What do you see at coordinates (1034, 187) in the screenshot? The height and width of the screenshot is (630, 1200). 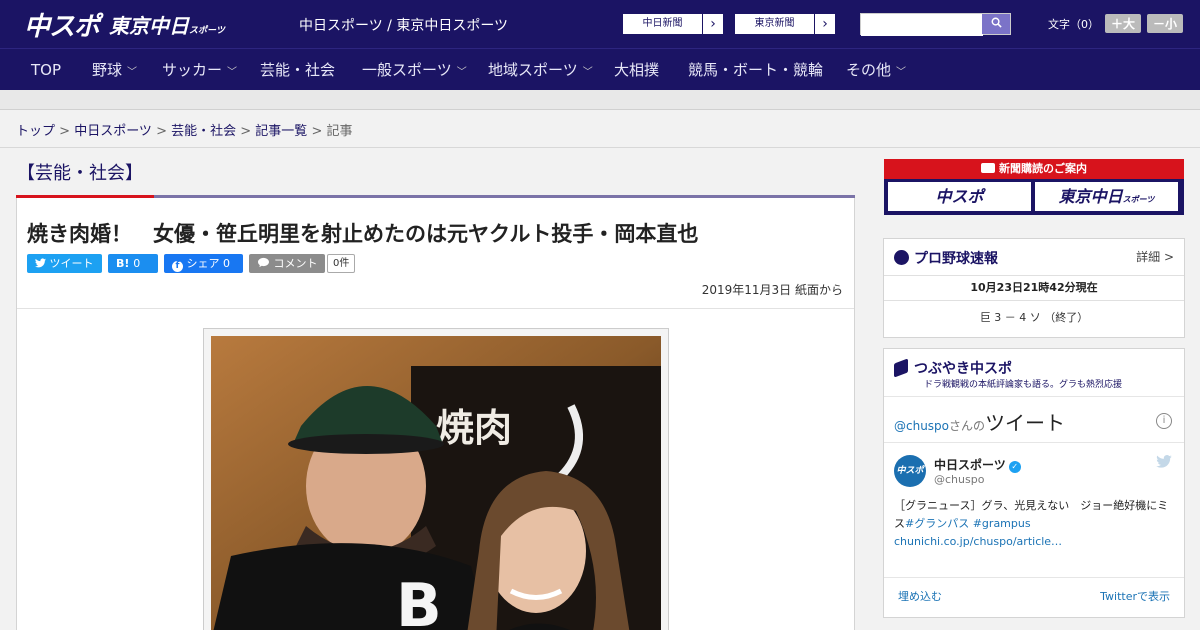 I see `subscription-banner: 新聞購読のご案内 中スポ 東京中日スポーツ` at bounding box center [1034, 187].